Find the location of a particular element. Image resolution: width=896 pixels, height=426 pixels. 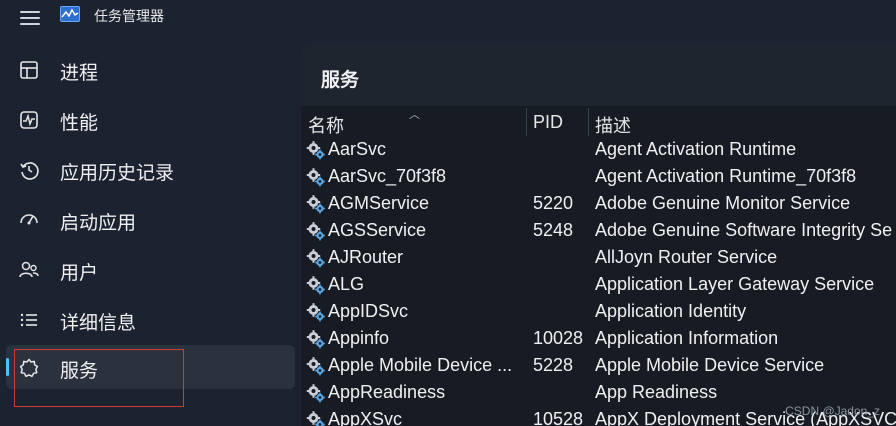

service-name: AppXSvc is located at coordinates (365, 417).